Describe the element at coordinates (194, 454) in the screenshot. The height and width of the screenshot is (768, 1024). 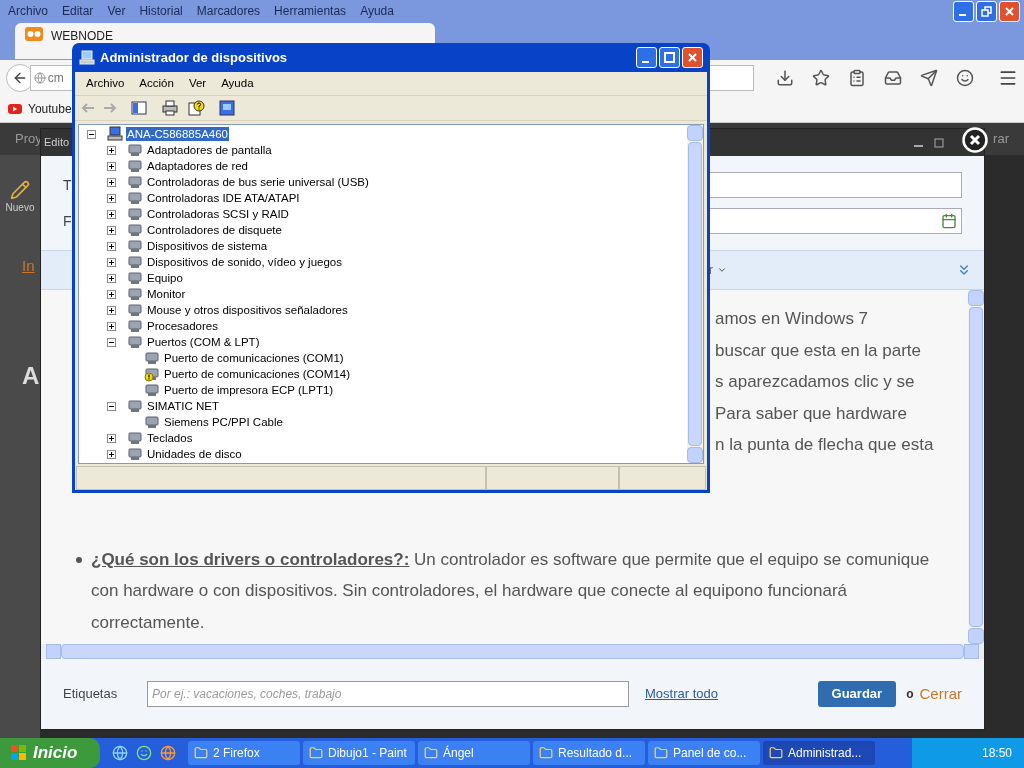
I see `tree-item: Unidades de disco` at that location.